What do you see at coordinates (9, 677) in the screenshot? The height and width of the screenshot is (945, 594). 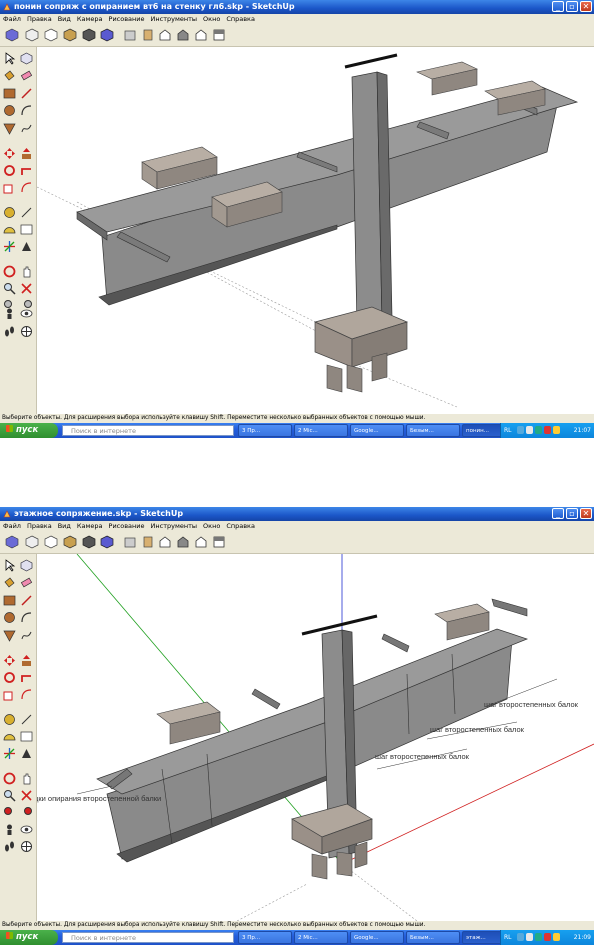 I see `rotate-icon` at bounding box center [9, 677].